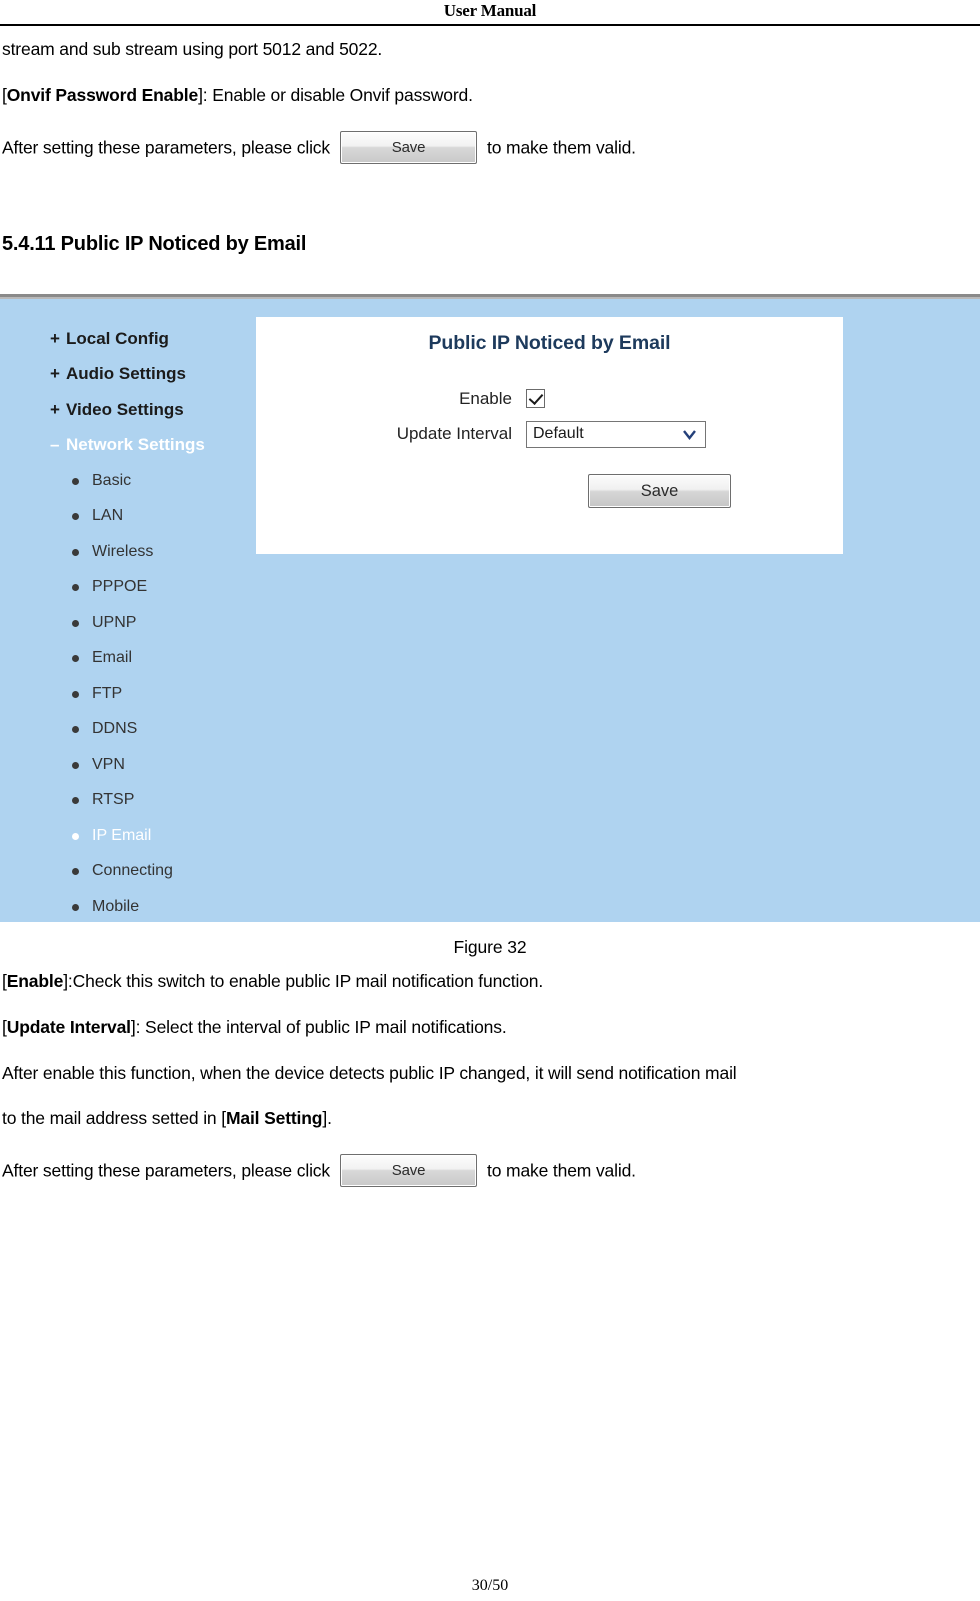  Describe the element at coordinates (153, 552) in the screenshot. I see `sidebar-item-wireless: Wireless` at that location.